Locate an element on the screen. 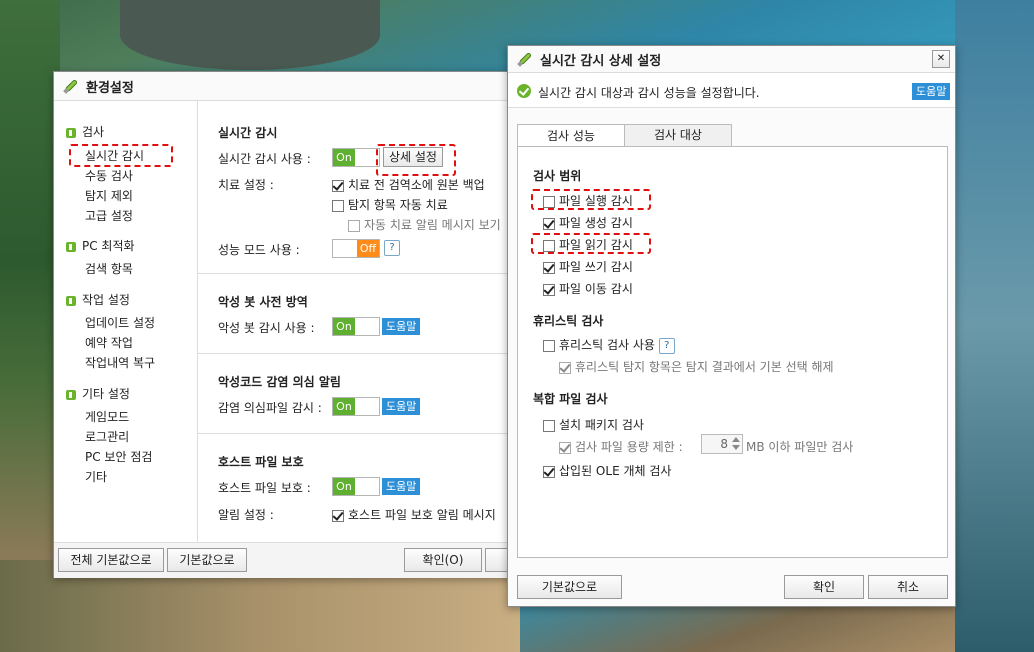 Image resolution: width=1034 pixels, height=652 pixels. heuristic-sub-option: 휴리스틱 탐지 항목은 탐지 결과에서 기본 선택 해제 is located at coordinates (696, 366).